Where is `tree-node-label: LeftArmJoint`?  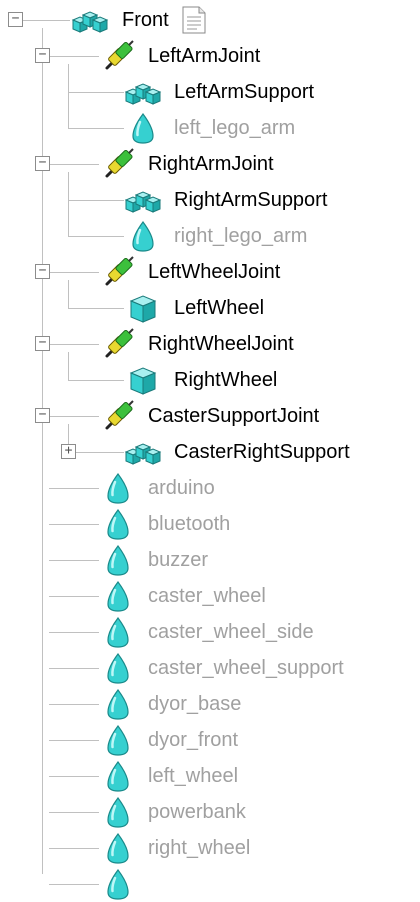
tree-node-label: LeftArmJoint is located at coordinates (204, 56).